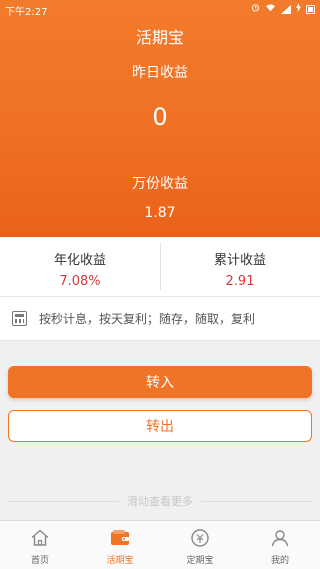  I want to click on total-earnings: 累计收益 2.91, so click(240, 266).